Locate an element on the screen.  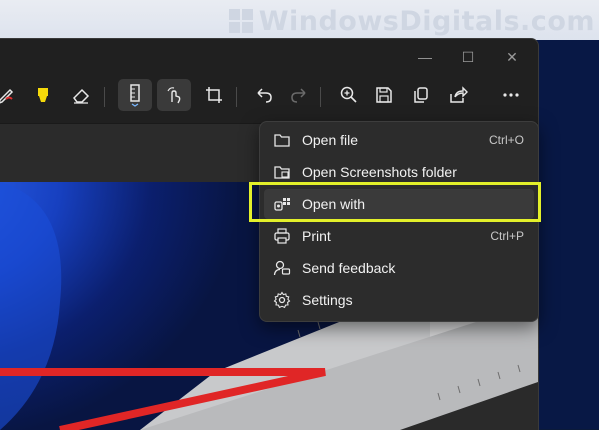
menu-item-label: Open Screenshots folder is located at coordinates (379, 172).